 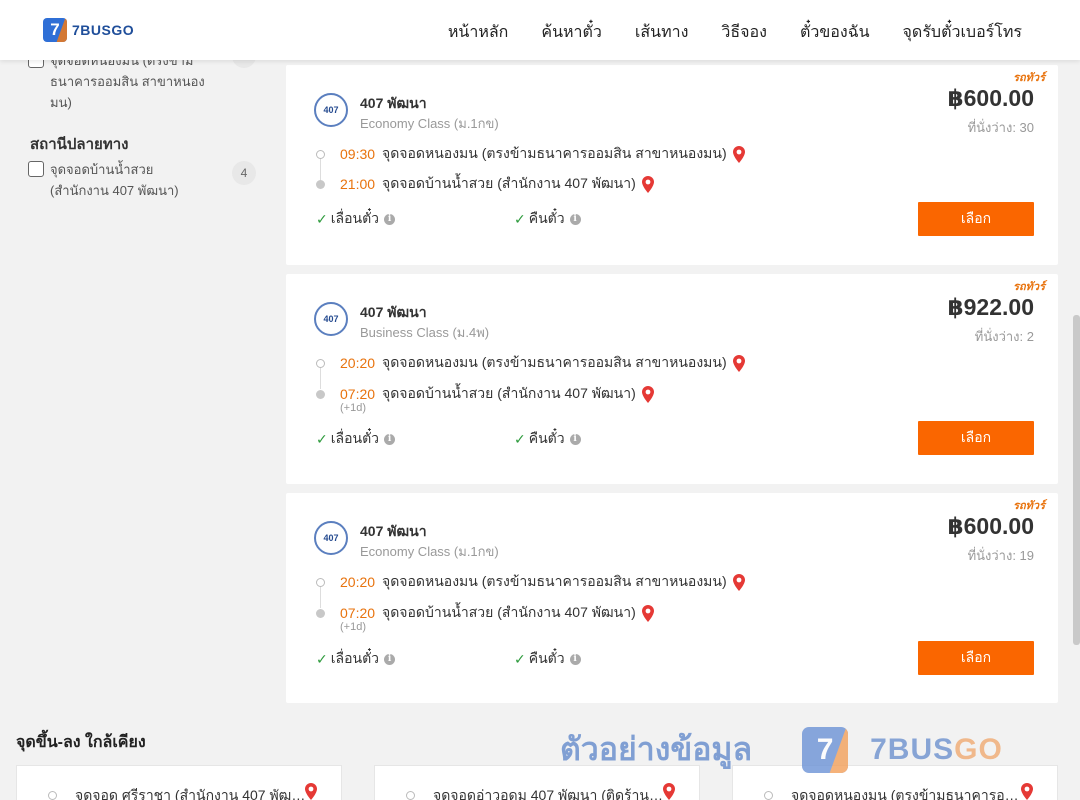 What do you see at coordinates (358, 154) in the screenshot?
I see `departure-time: 09:30` at bounding box center [358, 154].